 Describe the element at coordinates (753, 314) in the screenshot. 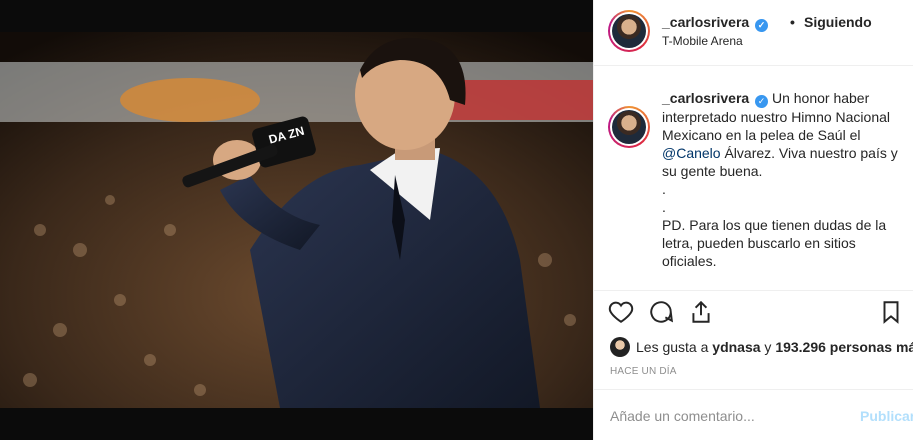

I see `action-bar` at that location.